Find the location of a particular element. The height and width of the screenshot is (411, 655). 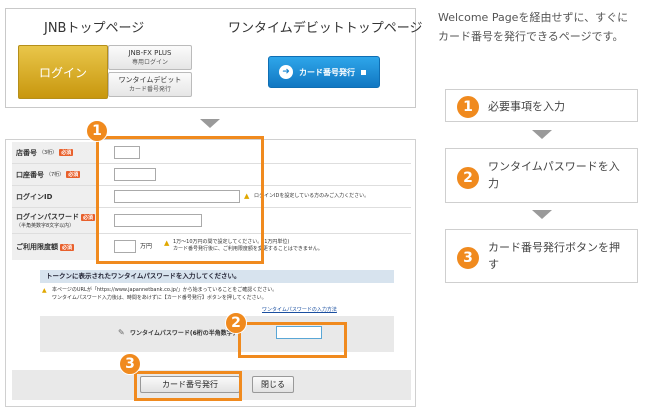

step-number-3: 3 is located at coordinates (468, 258).